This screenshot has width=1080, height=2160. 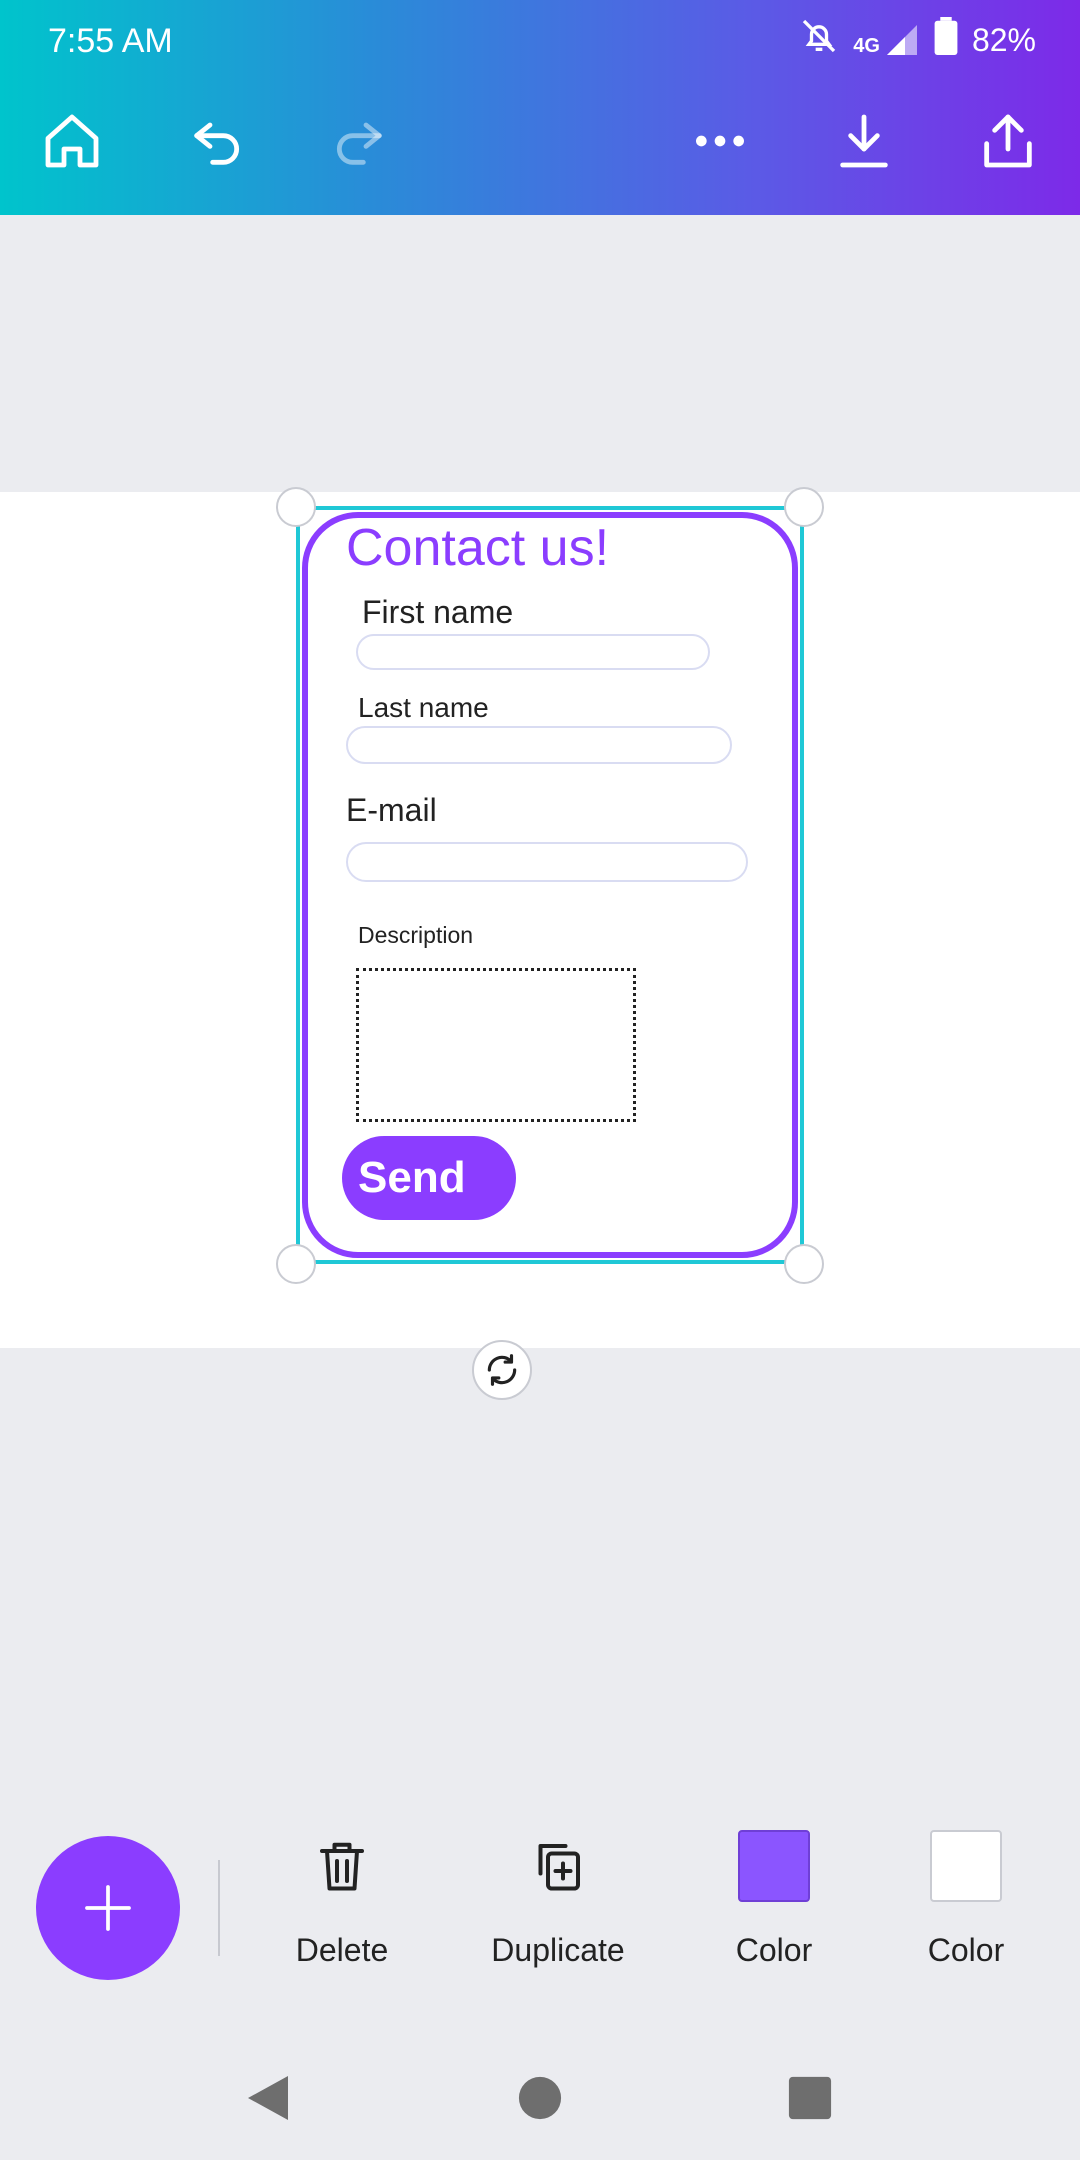 I want to click on resize-handle-top-right, so click(x=804, y=507).